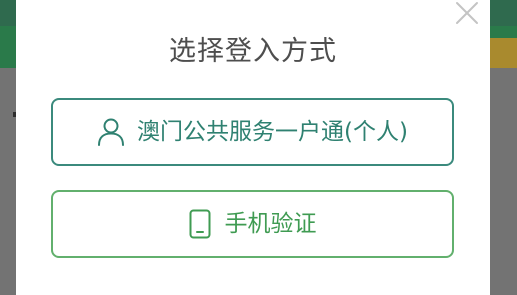  I want to click on mobile-verification-label: 手机验证, so click(270, 224).